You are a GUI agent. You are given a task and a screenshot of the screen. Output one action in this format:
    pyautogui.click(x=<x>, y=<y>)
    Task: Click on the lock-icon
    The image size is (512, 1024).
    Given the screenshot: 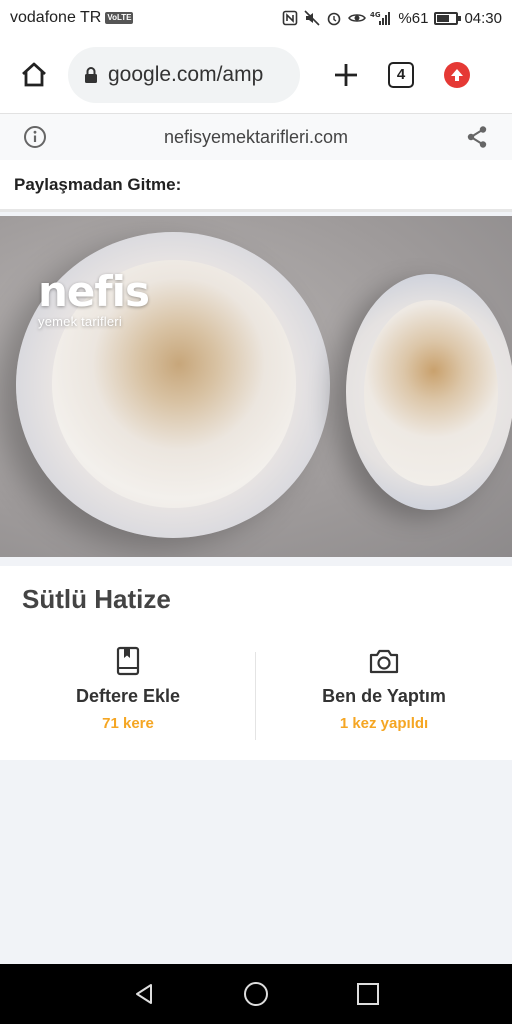 What is the action you would take?
    pyautogui.click(x=91, y=74)
    